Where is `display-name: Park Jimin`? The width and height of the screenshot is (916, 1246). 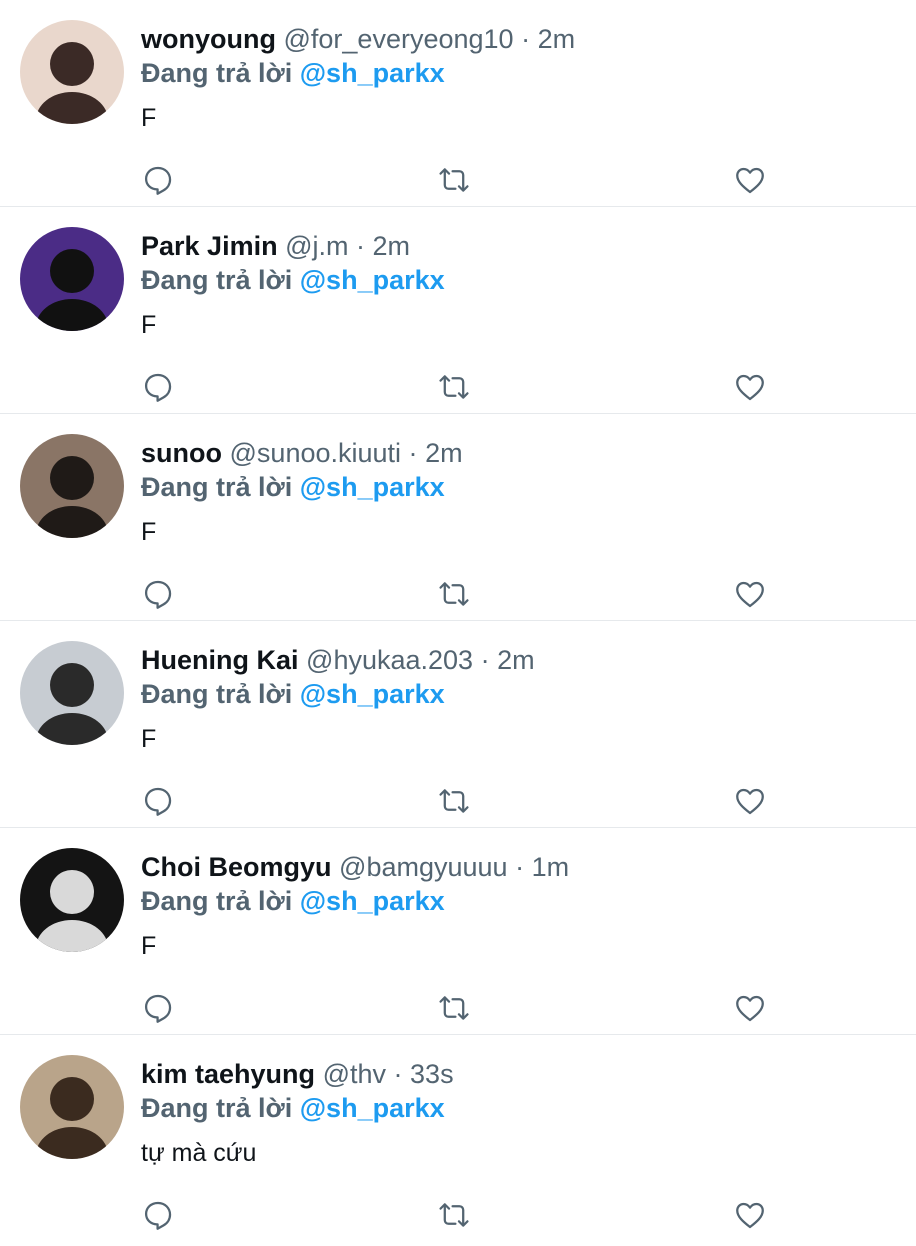
display-name: Park Jimin is located at coordinates (209, 246).